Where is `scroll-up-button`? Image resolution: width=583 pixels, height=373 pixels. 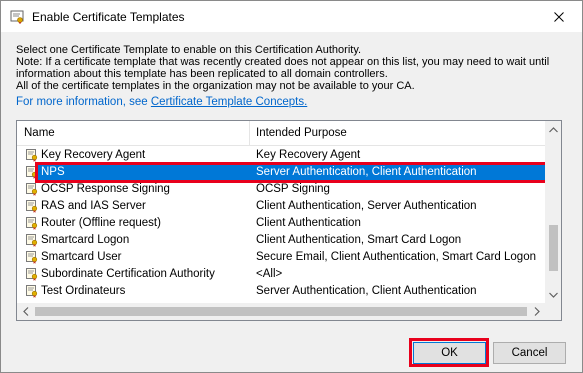
scroll-up-button is located at coordinates (553, 129).